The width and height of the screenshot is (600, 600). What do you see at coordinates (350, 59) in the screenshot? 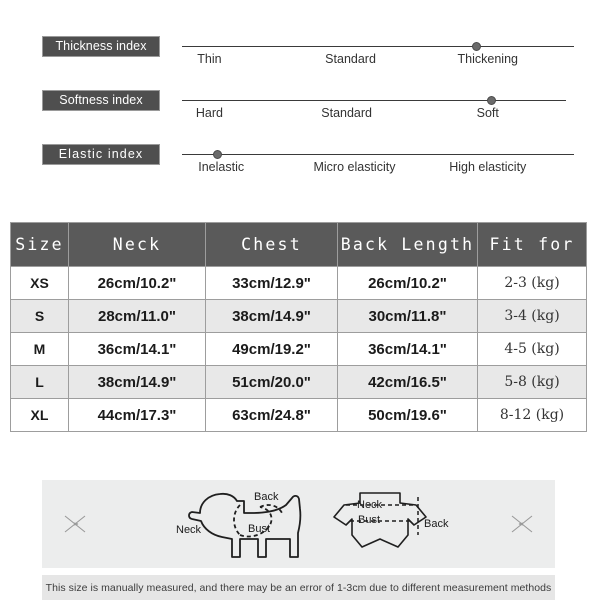
I see `tick-label-standard: Standard` at bounding box center [350, 59].